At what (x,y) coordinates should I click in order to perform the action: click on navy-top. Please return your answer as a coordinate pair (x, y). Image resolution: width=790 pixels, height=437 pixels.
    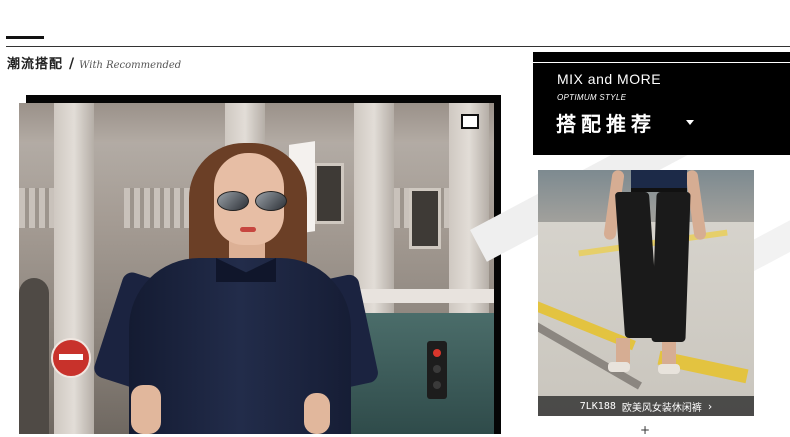
    Looking at the image, I should click on (659, 179).